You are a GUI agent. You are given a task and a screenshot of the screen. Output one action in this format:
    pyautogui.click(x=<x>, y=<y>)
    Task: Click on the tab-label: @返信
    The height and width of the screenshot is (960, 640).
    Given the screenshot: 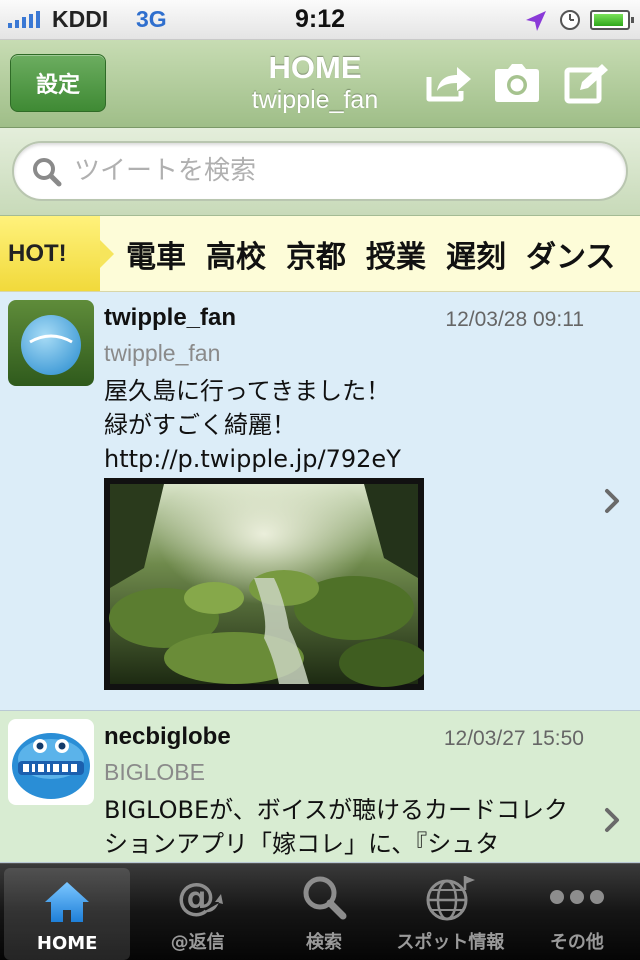 What is the action you would take?
    pyautogui.click(x=197, y=942)
    